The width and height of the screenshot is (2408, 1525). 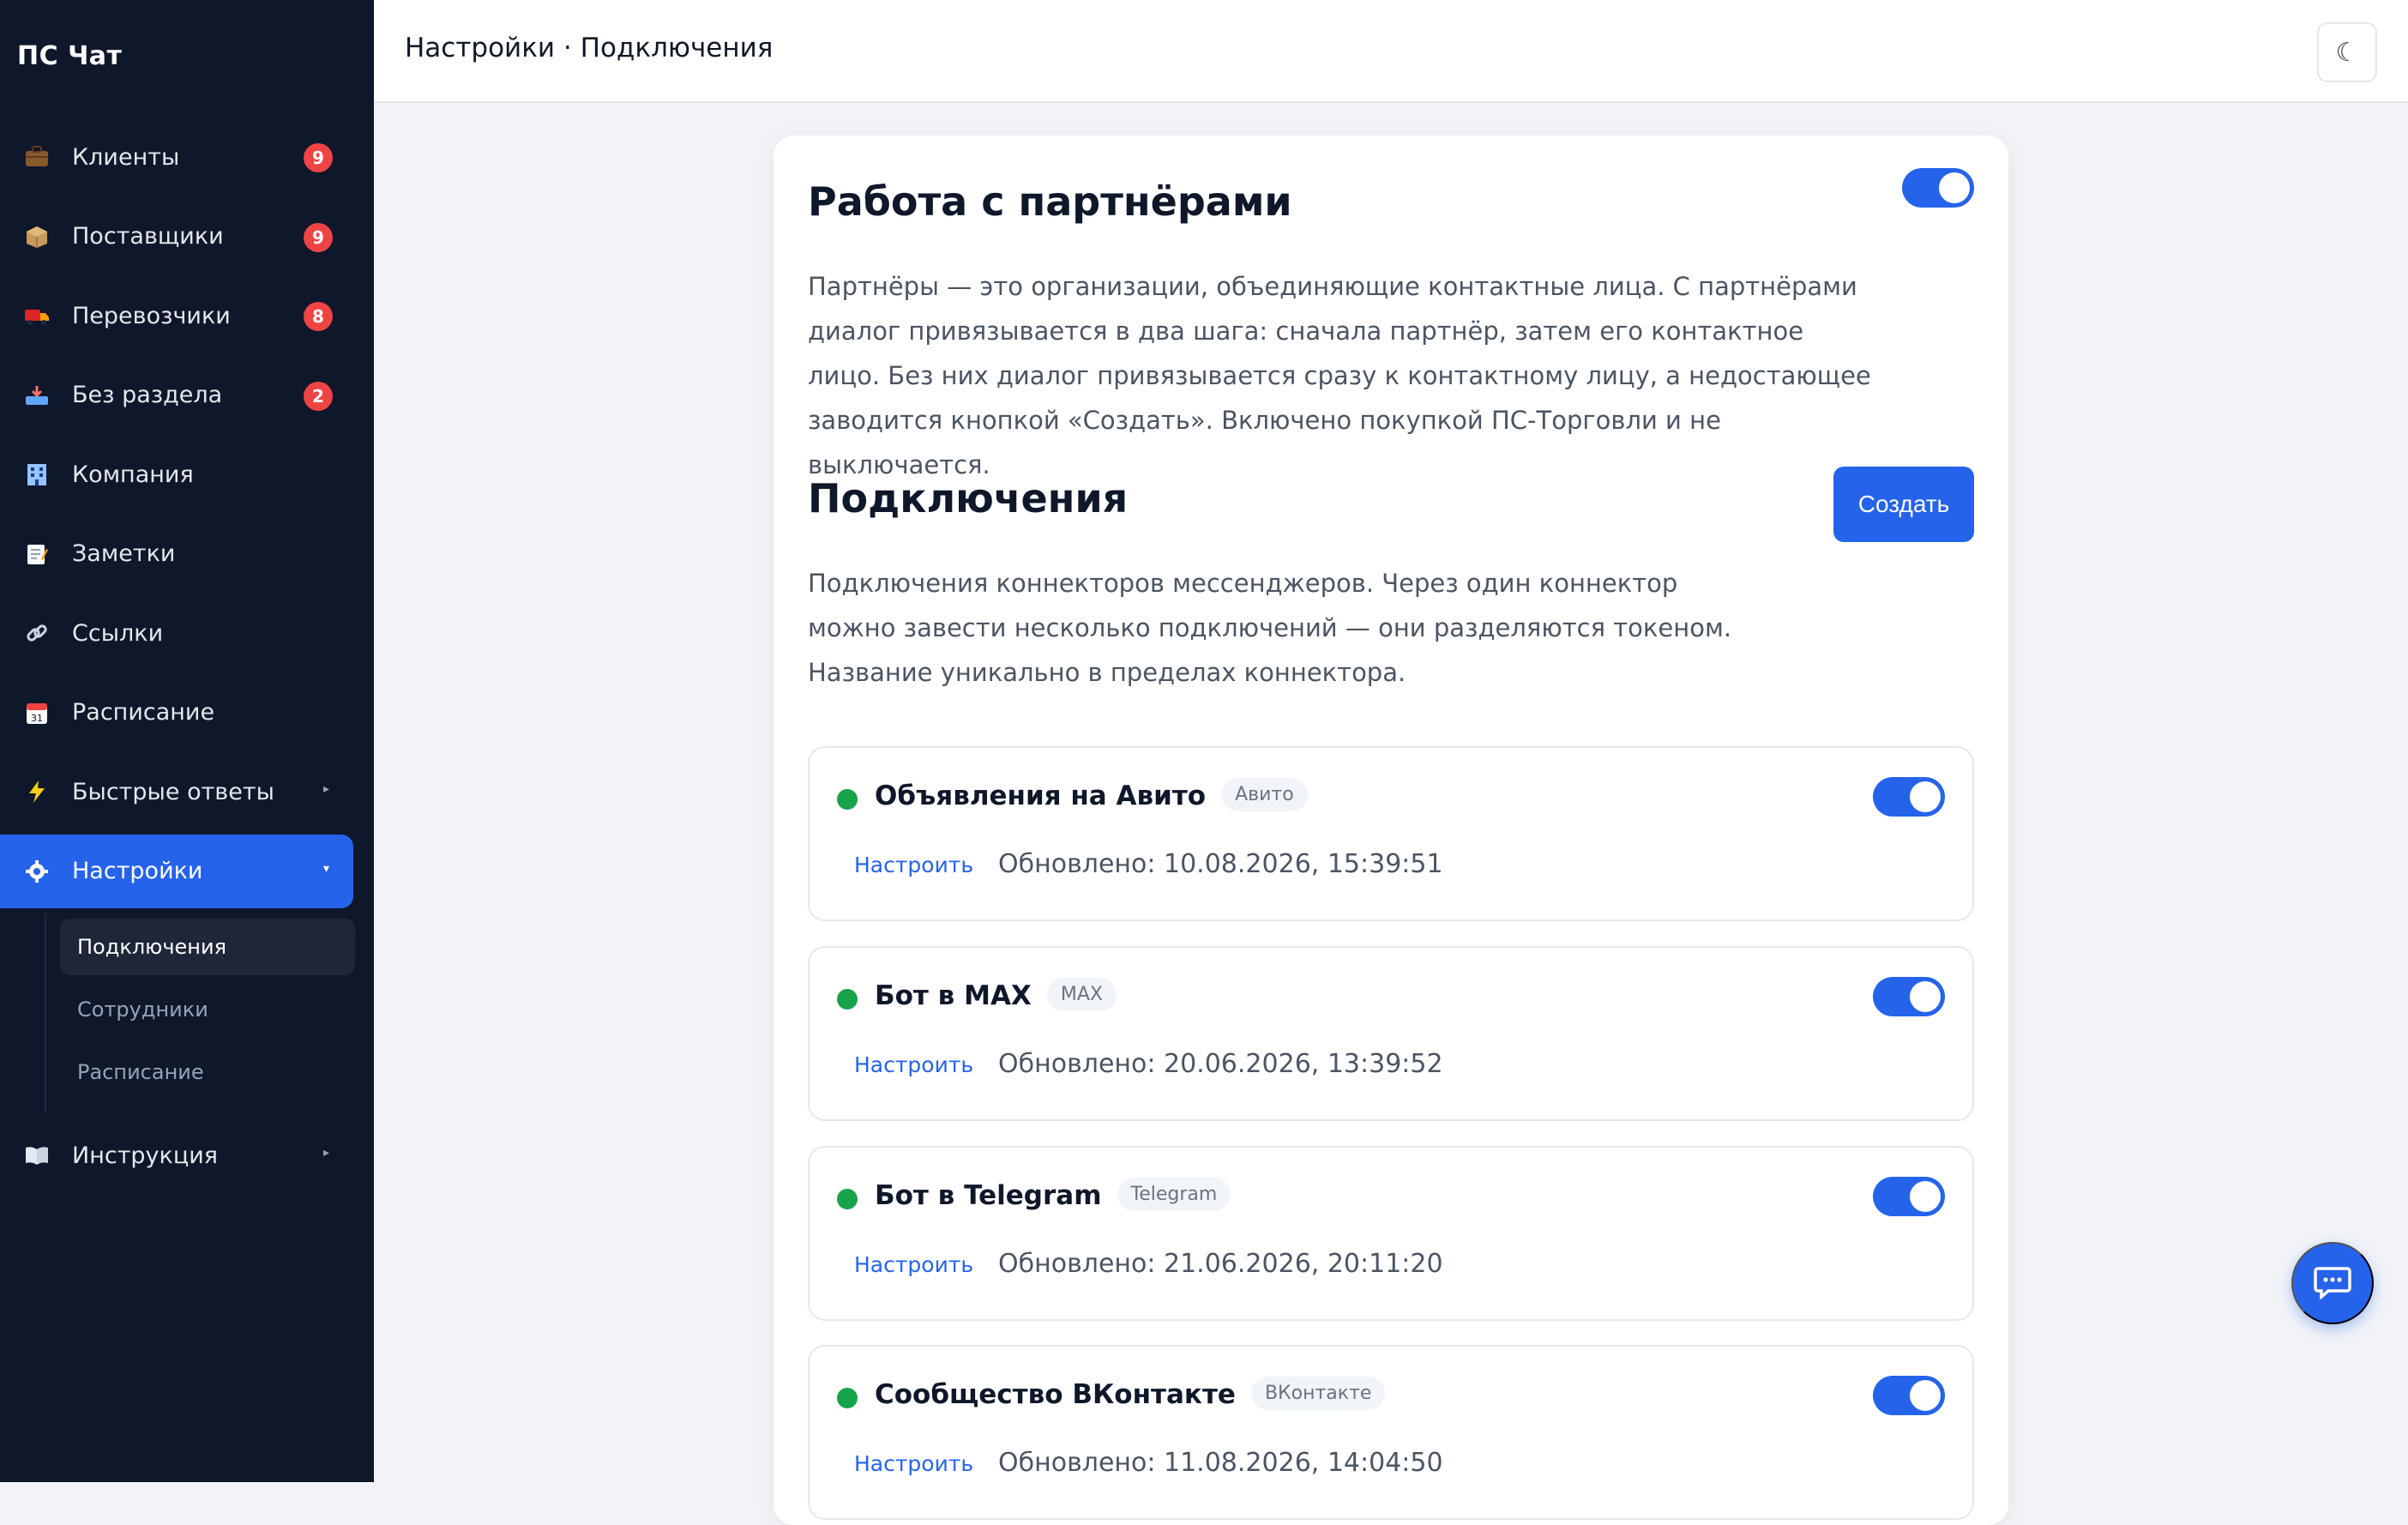 I want to click on sidebar-item-label: Клиенты, so click(x=126, y=157).